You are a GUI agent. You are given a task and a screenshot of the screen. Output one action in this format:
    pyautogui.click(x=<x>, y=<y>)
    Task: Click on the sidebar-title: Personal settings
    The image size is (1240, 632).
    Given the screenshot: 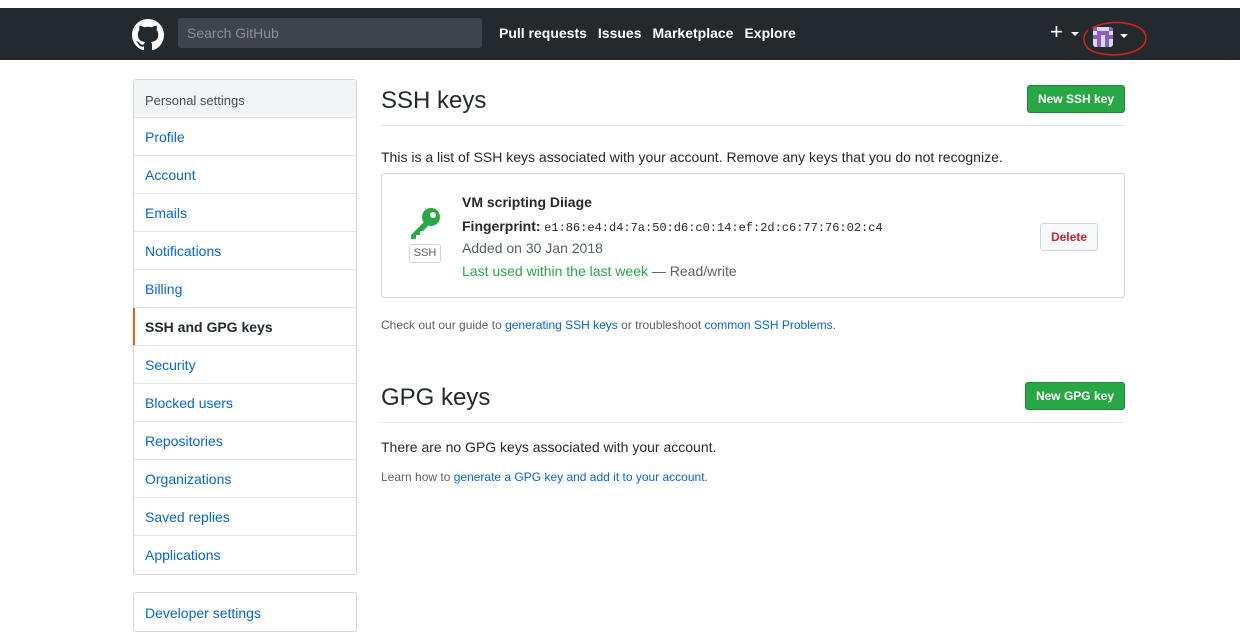 What is the action you would take?
    pyautogui.click(x=245, y=99)
    